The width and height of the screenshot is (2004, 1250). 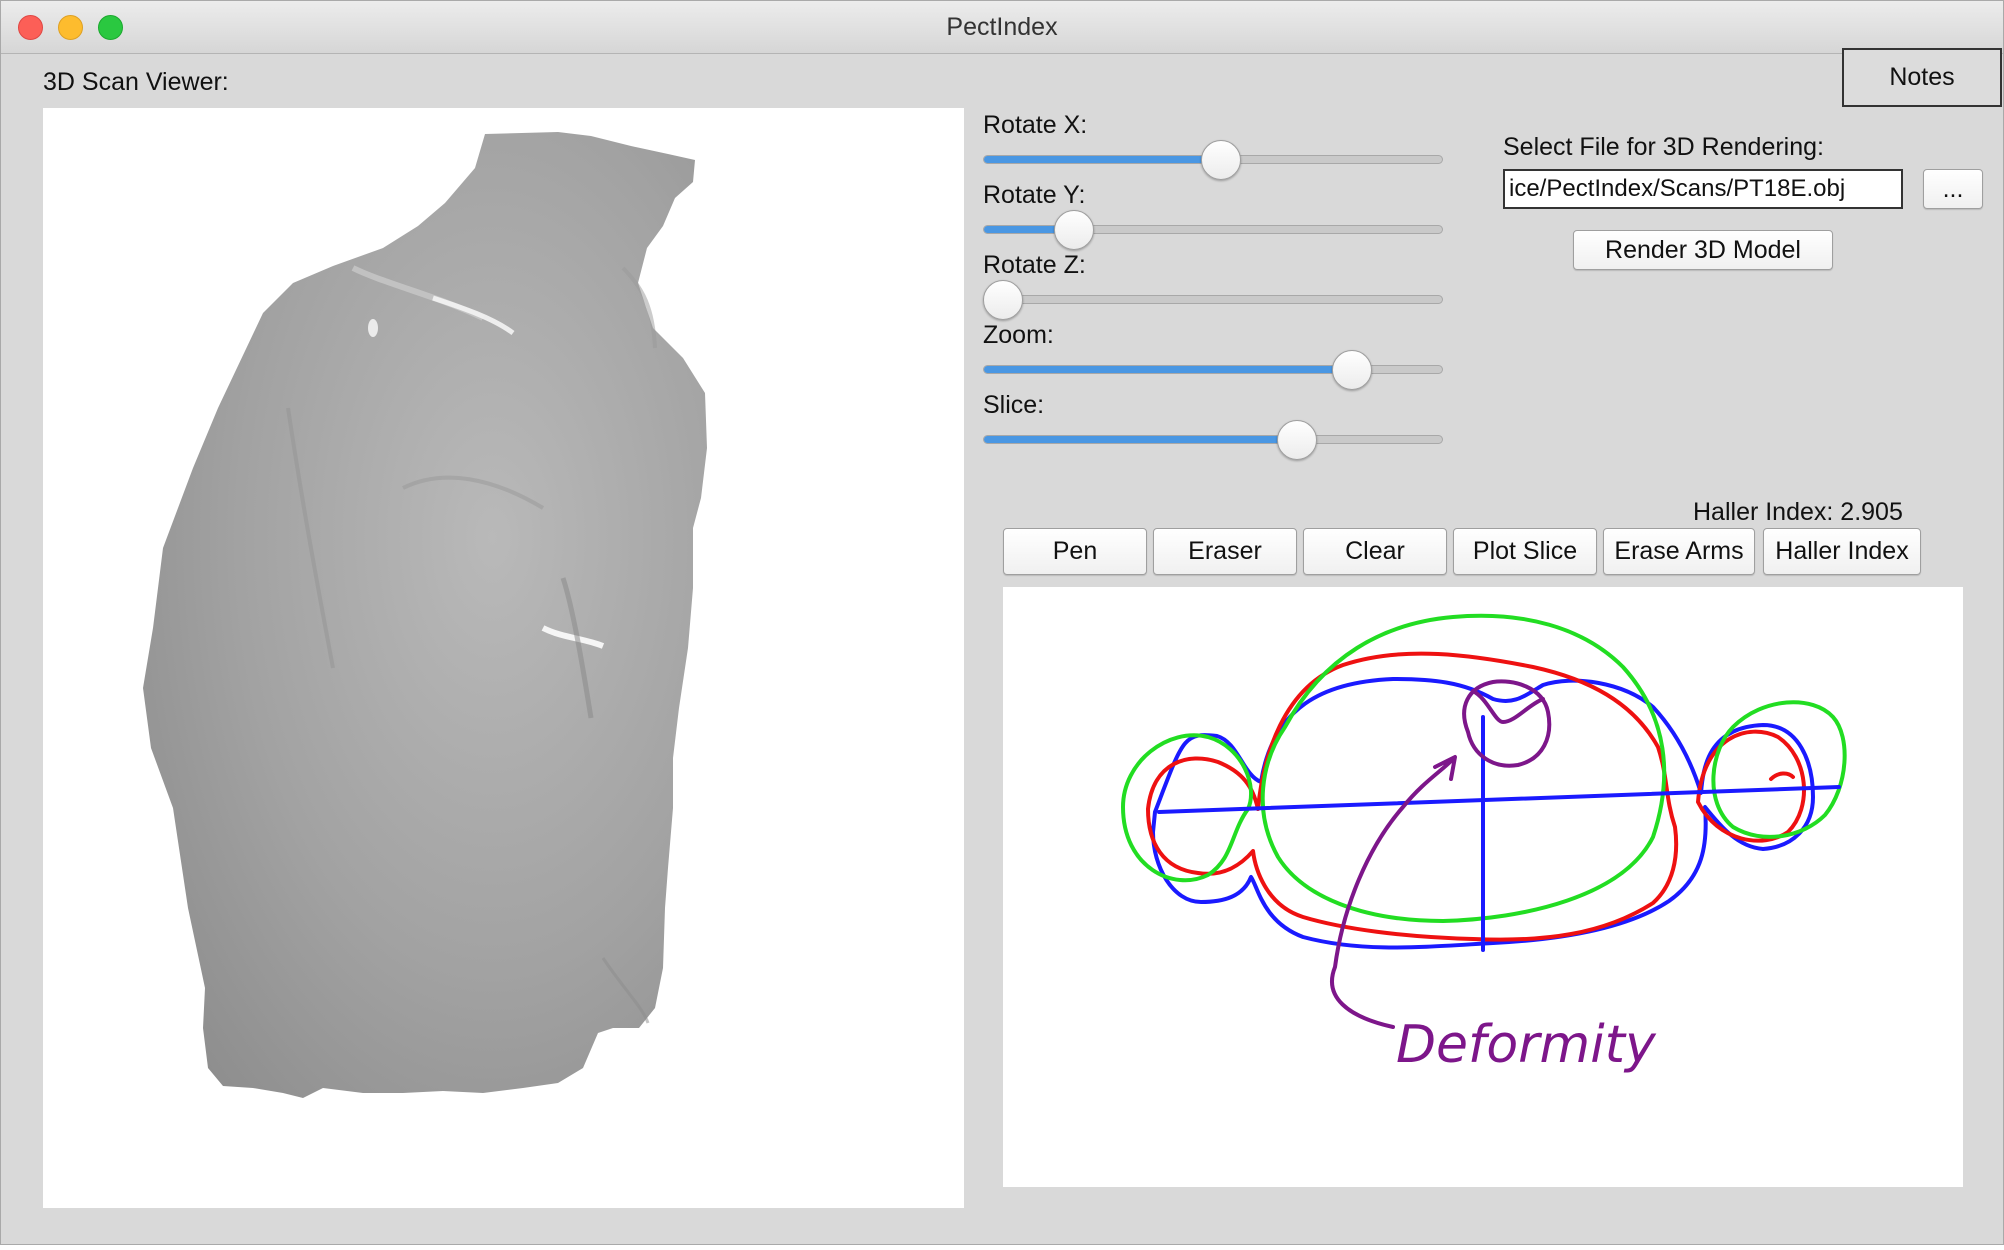 I want to click on red-mark, so click(x=1782, y=776).